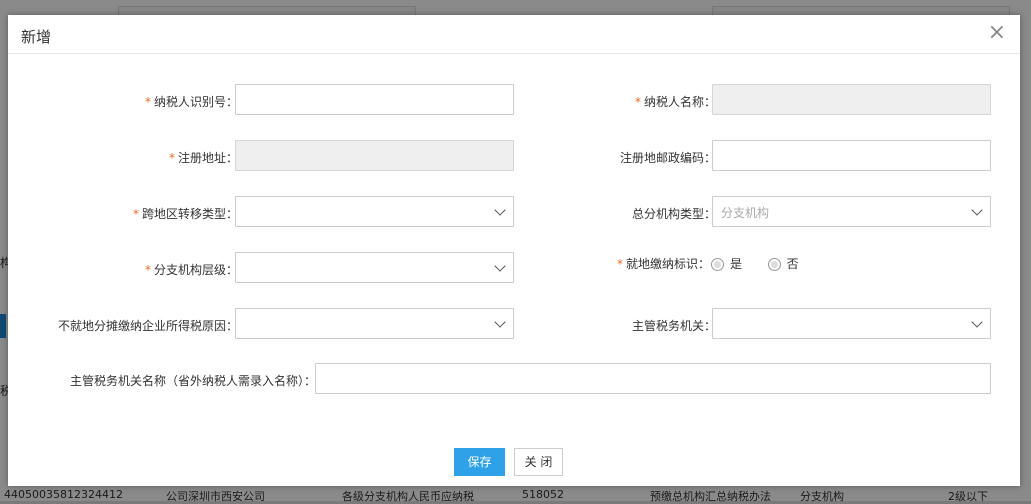 Image resolution: width=1031 pixels, height=504 pixels. I want to click on cross-region-type-label: * 跨地区转移类型：, so click(185, 214).